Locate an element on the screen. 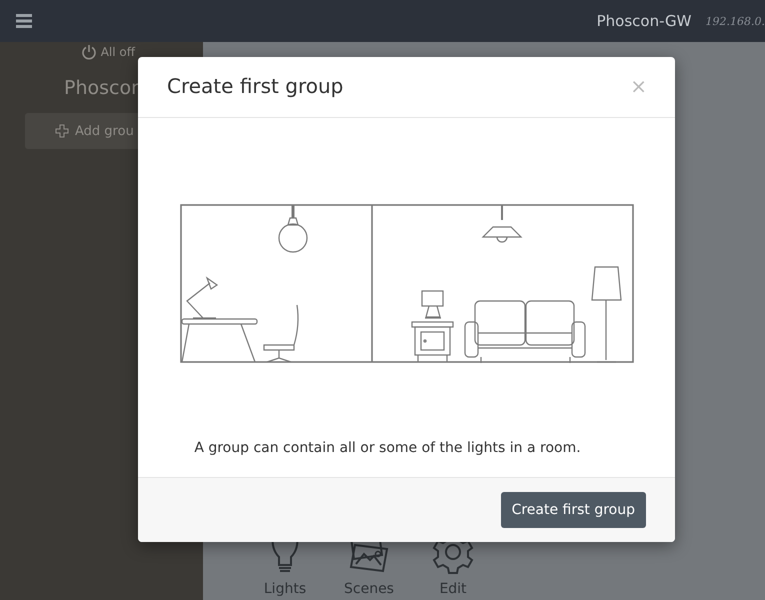 Image resolution: width=765 pixels, height=600 pixels. gateway-address: 192.168.0. is located at coordinates (735, 21).